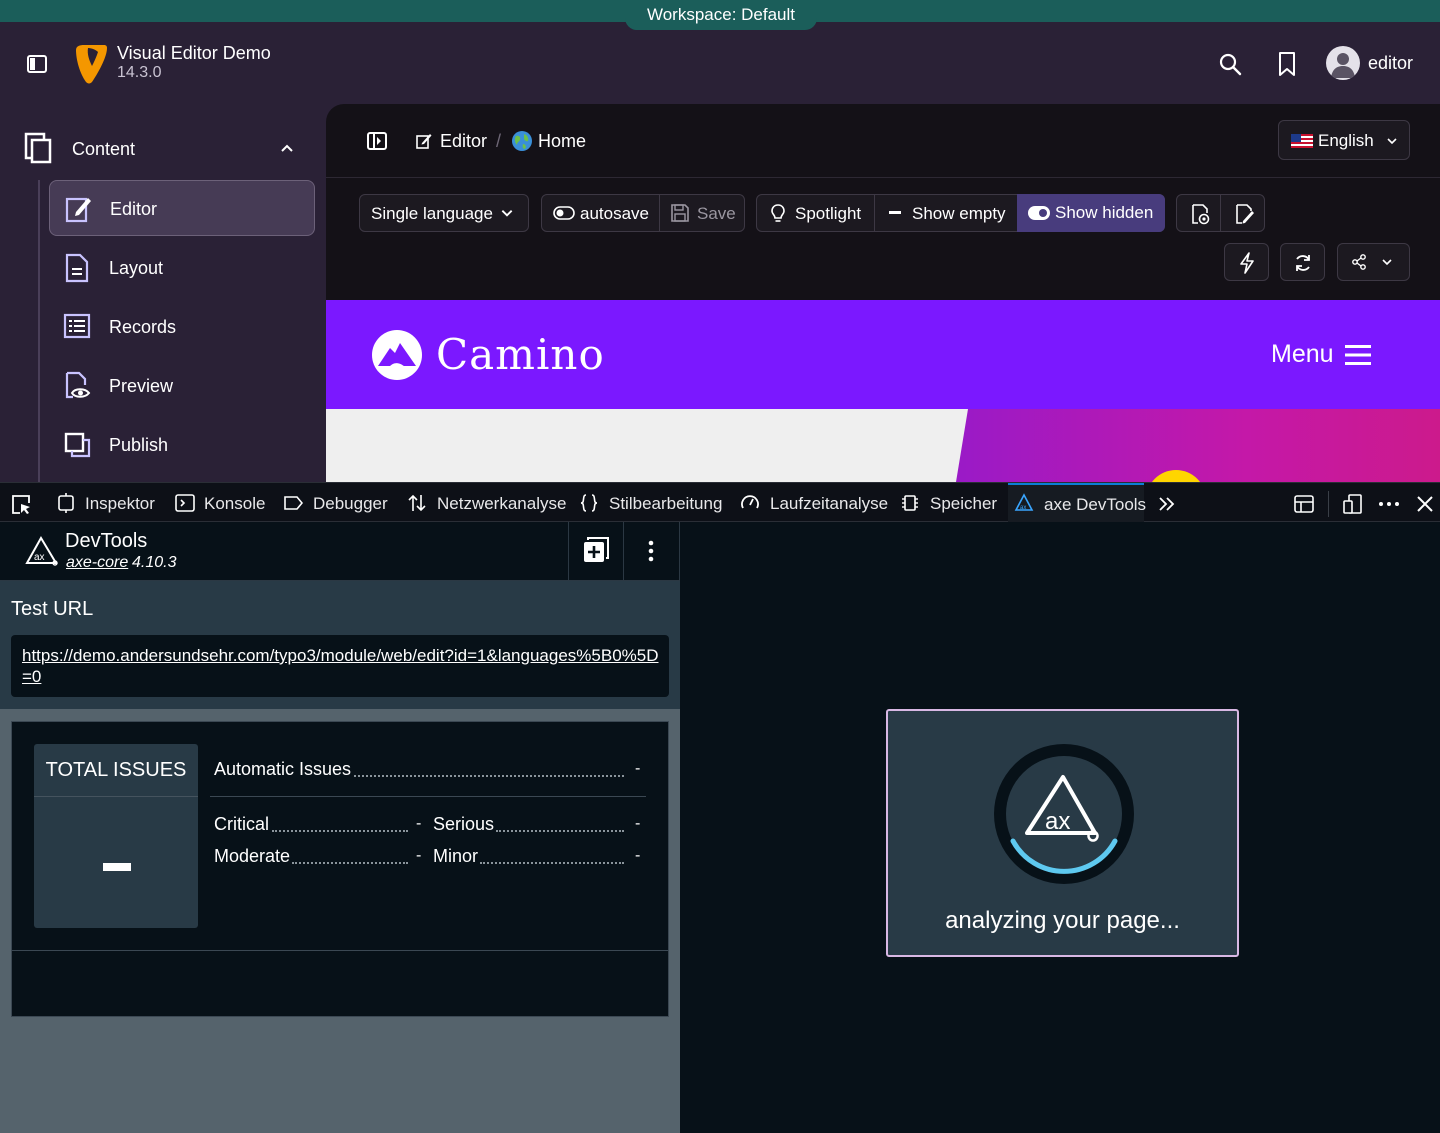  Describe the element at coordinates (77, 326) in the screenshot. I see `records-list-icon` at that location.